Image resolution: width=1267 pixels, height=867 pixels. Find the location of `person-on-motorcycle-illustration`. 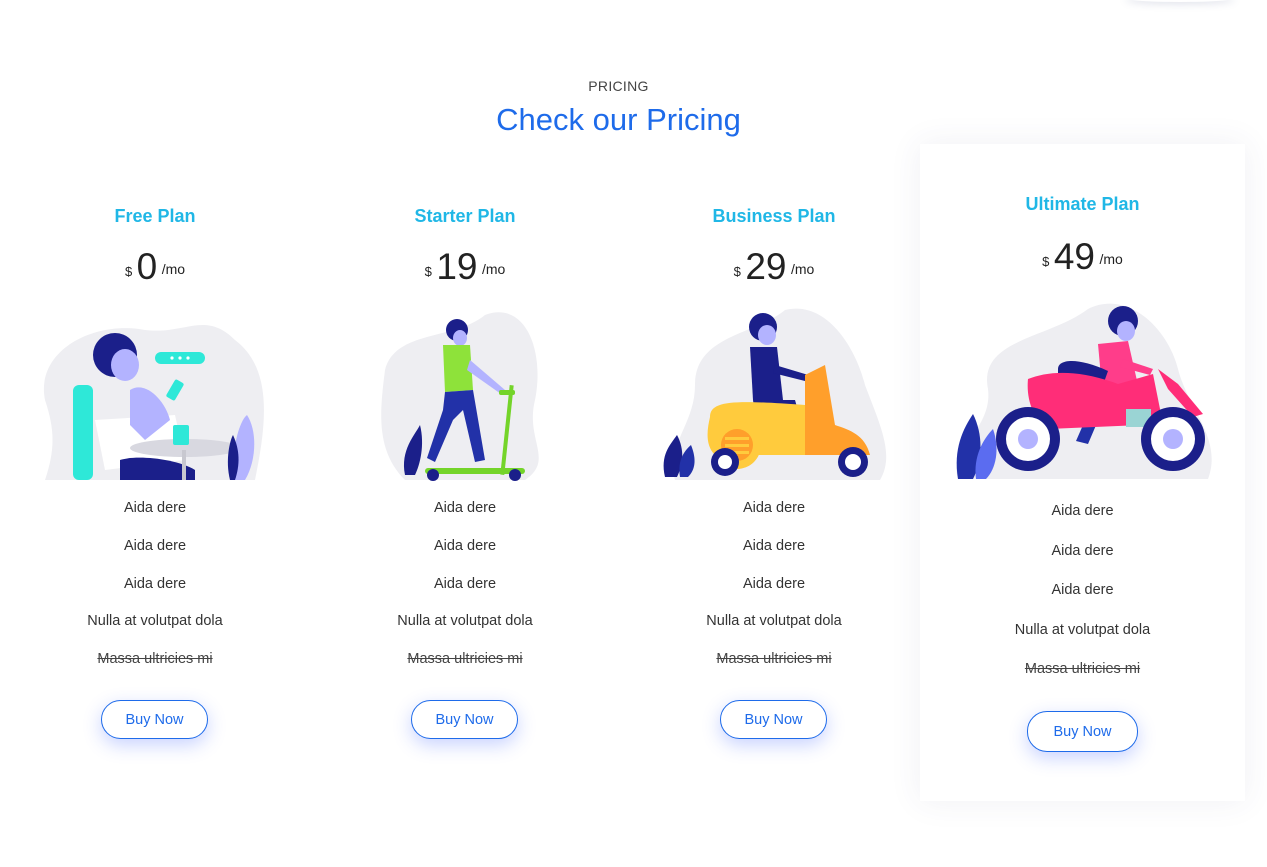

person-on-motorcycle-illustration is located at coordinates (1084, 391).